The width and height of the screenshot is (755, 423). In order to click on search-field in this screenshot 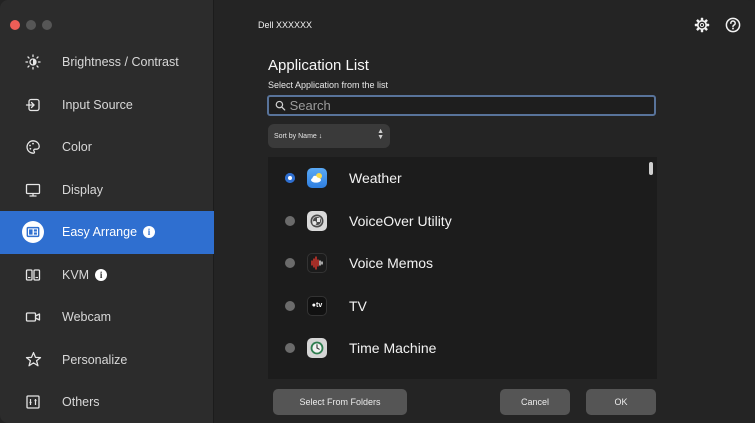, I will do `click(461, 105)`.